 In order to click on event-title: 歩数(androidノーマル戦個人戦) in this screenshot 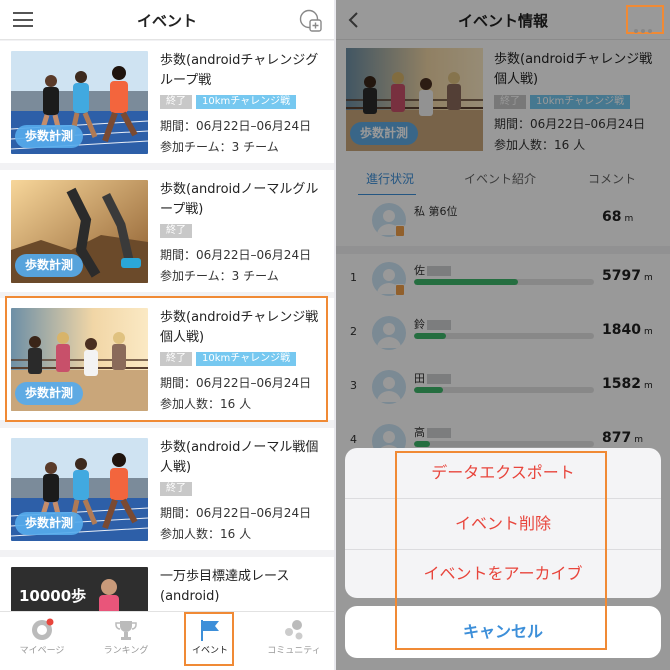, I will do `click(239, 457)`.